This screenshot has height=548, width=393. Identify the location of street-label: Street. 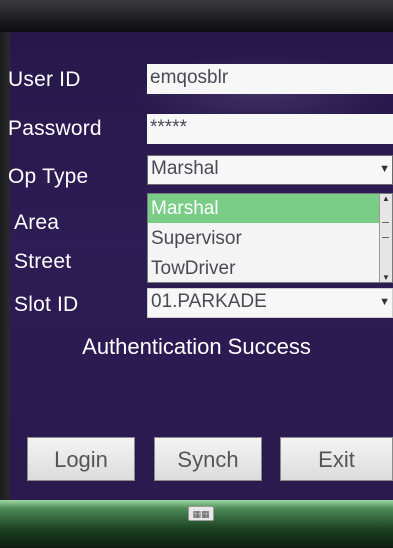
(43, 261).